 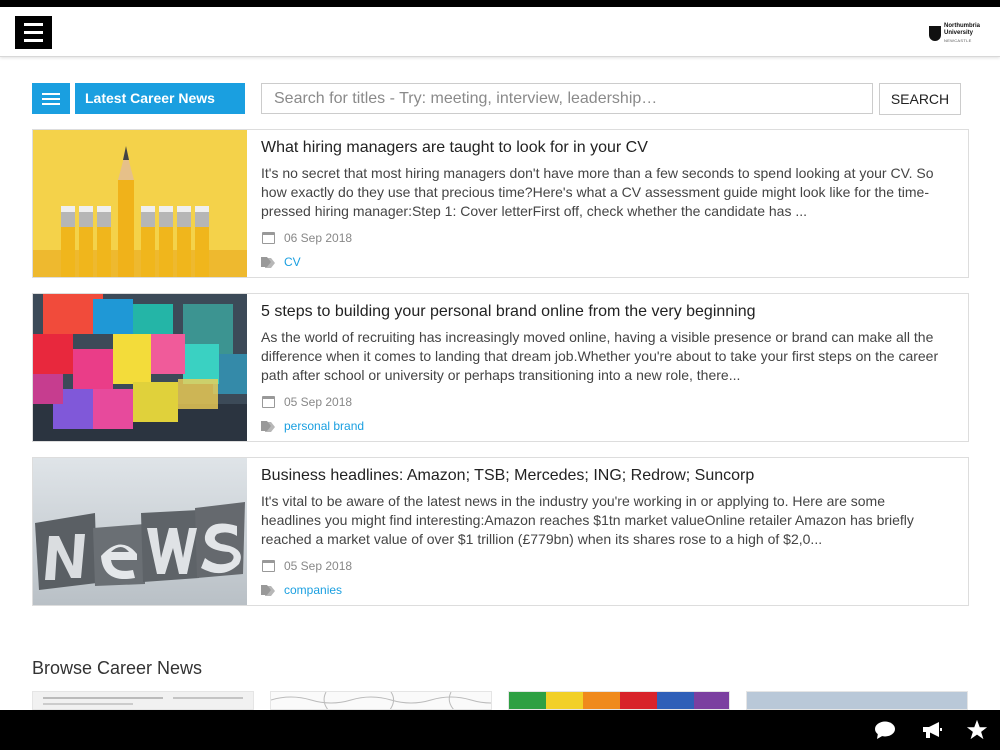 I want to click on article-tag-link: personal brand, so click(x=324, y=426).